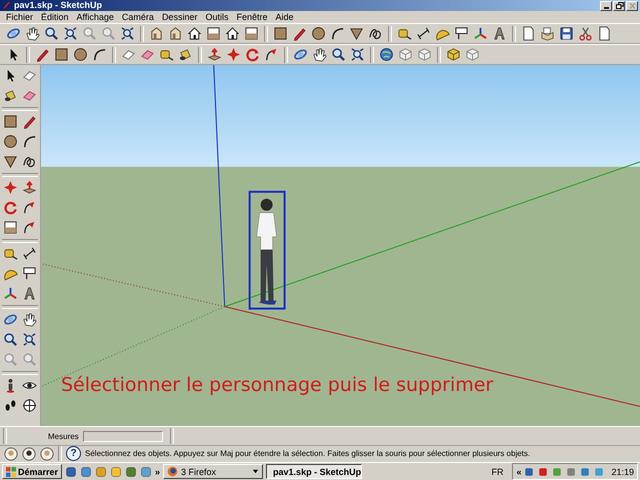 Image resolution: width=640 pixels, height=480 pixels. I want to click on menu-item: Outils, so click(216, 17).